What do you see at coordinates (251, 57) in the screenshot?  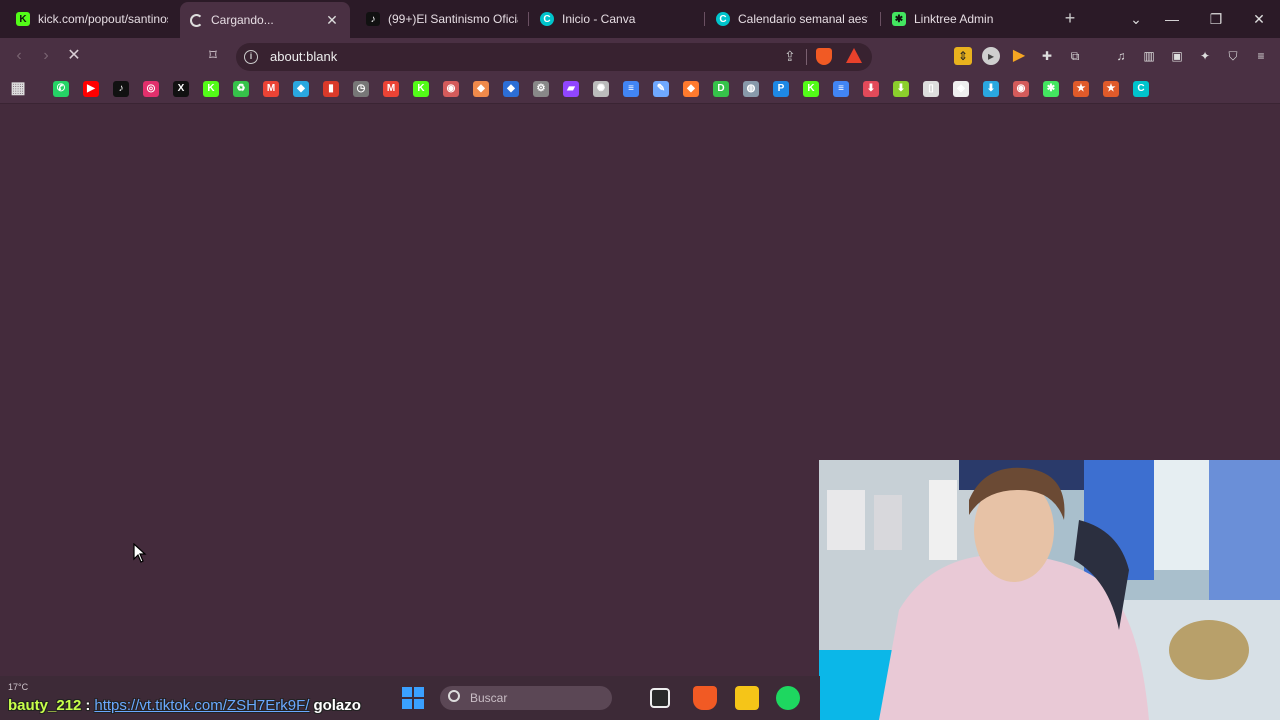 I see `site-info-icon: i` at bounding box center [251, 57].